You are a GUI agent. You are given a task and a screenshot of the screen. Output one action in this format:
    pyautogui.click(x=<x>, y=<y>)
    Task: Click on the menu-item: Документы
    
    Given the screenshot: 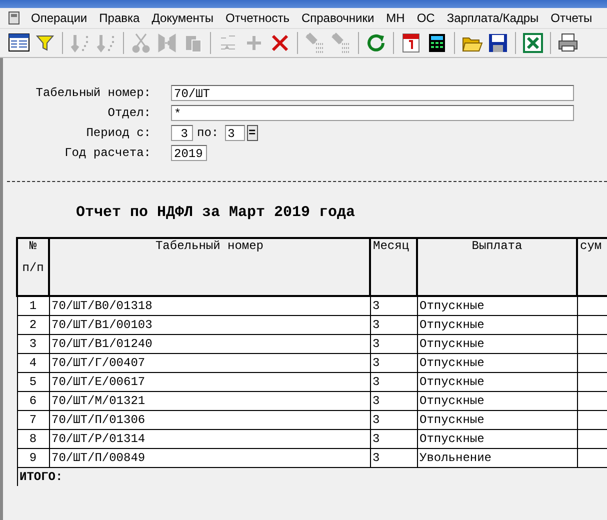 What is the action you would take?
    pyautogui.click(x=183, y=18)
    